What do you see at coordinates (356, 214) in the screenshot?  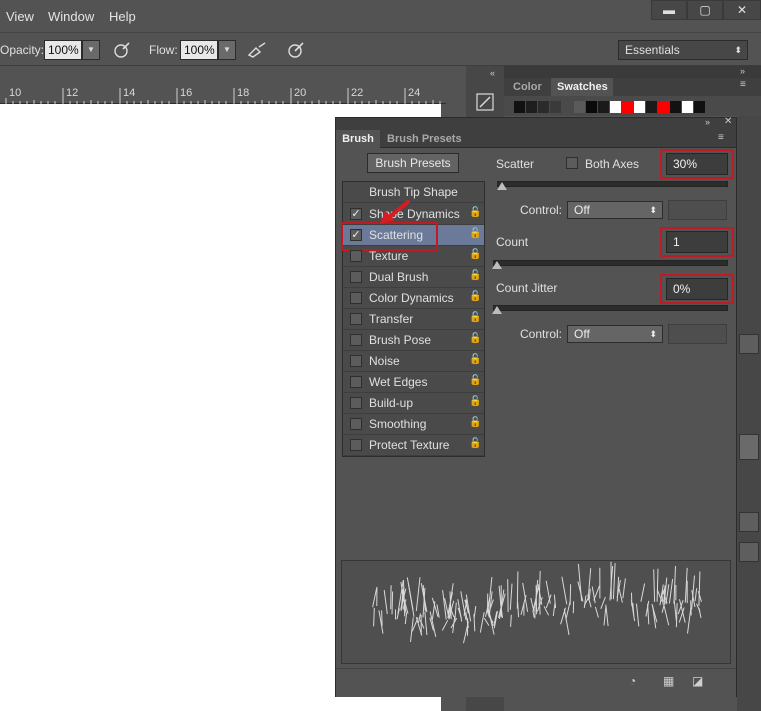 I see `option-checkbox: ✓` at bounding box center [356, 214].